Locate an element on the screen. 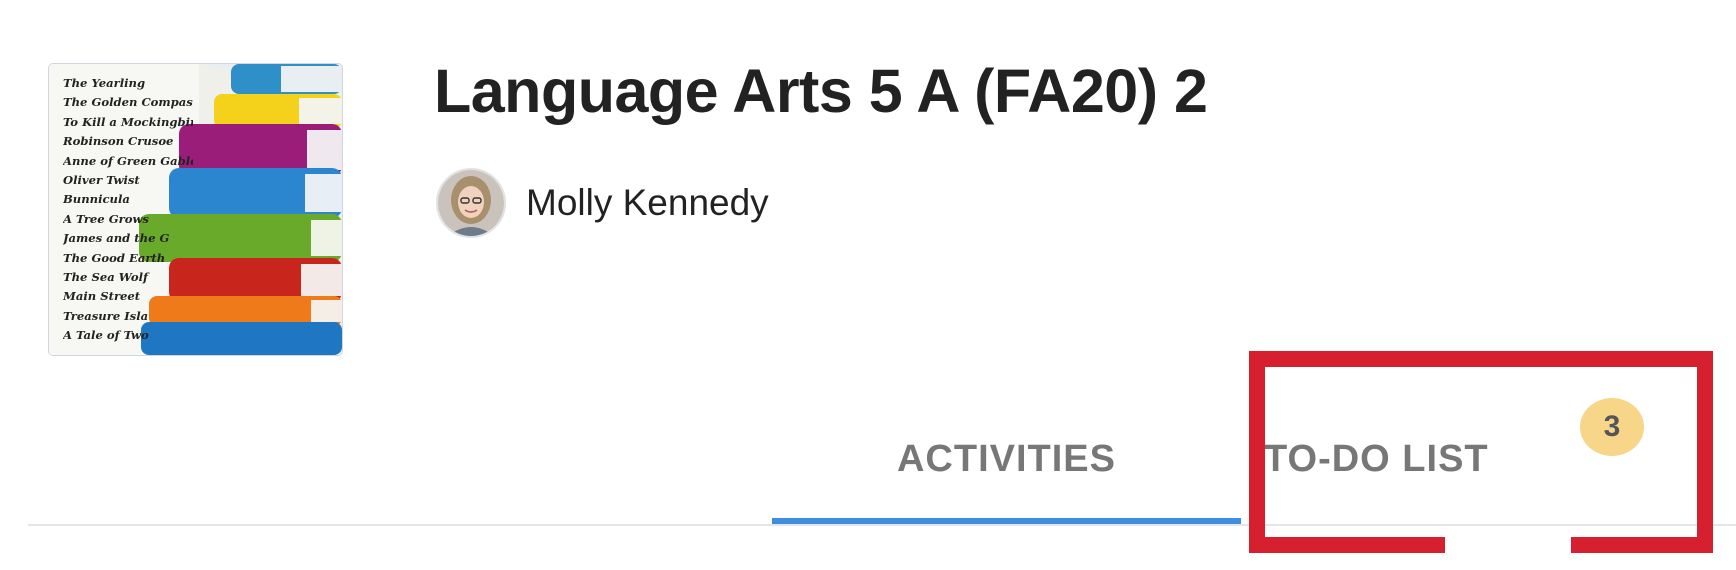  highlight-annotation-bottom-right is located at coordinates (1642, 545).